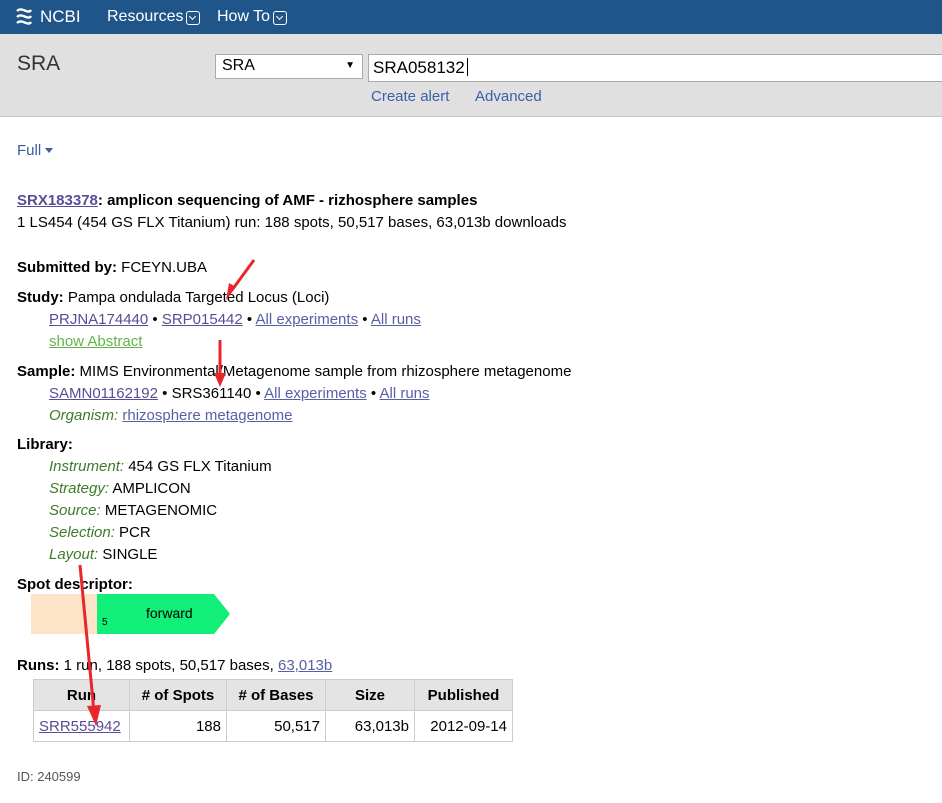 This screenshot has height=803, width=942. I want to click on howto-label: How To, so click(244, 16).